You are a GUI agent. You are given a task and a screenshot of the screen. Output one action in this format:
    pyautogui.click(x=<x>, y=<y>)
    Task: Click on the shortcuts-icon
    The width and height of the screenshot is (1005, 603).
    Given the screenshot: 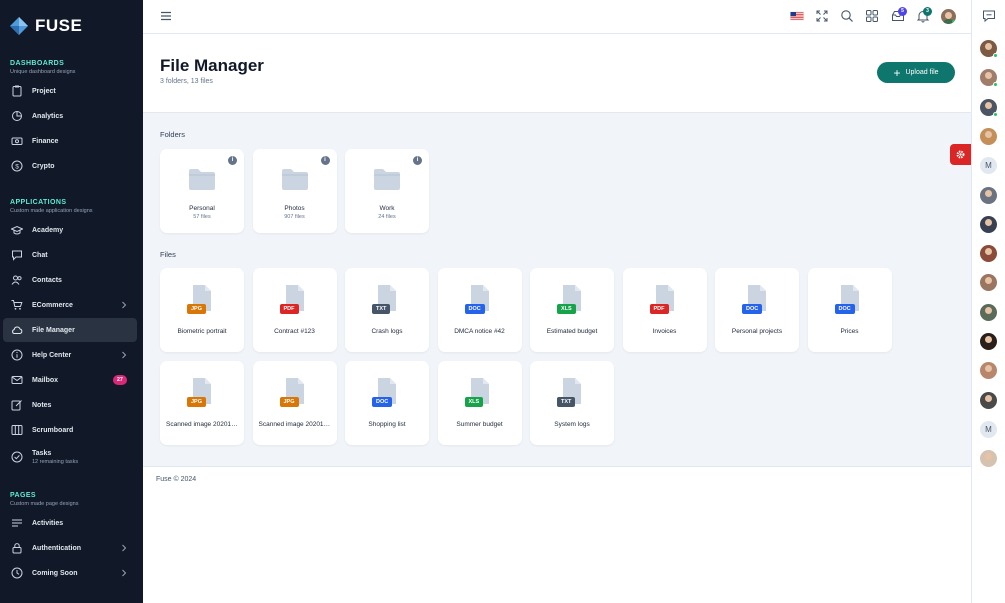 What is the action you would take?
    pyautogui.click(x=872, y=16)
    